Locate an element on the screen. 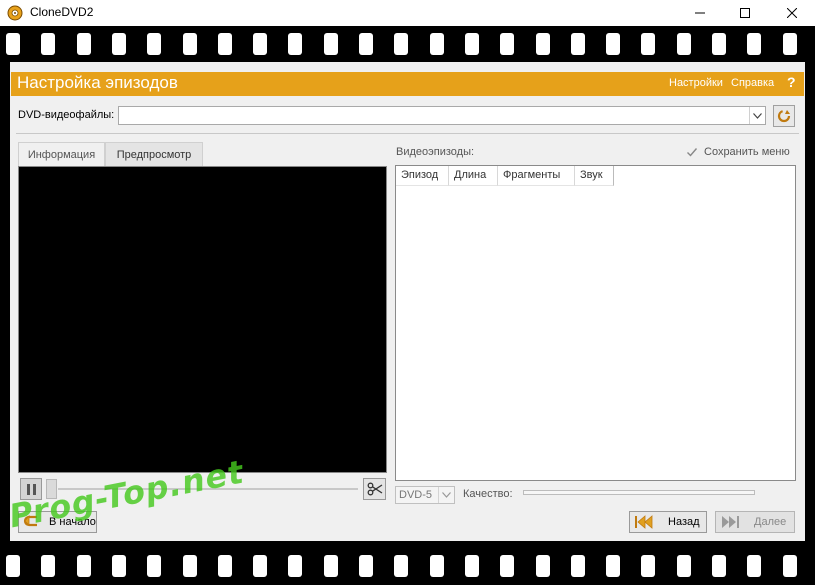 The height and width of the screenshot is (585, 815). rewind-icon is located at coordinates (644, 522).